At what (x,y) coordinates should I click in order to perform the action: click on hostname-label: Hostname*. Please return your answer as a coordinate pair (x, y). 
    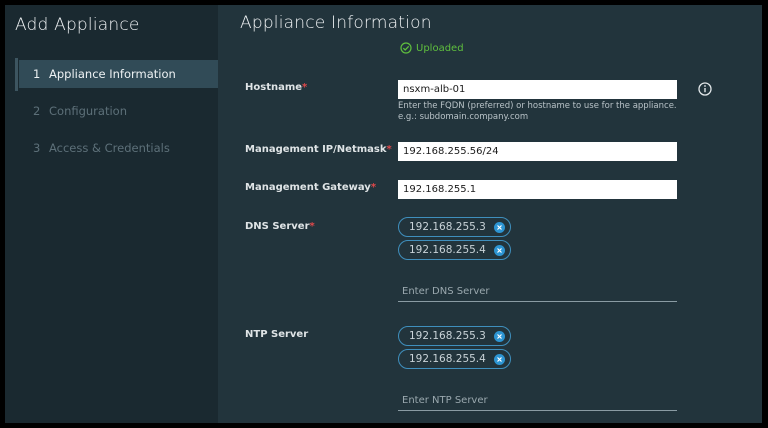
    Looking at the image, I should click on (276, 87).